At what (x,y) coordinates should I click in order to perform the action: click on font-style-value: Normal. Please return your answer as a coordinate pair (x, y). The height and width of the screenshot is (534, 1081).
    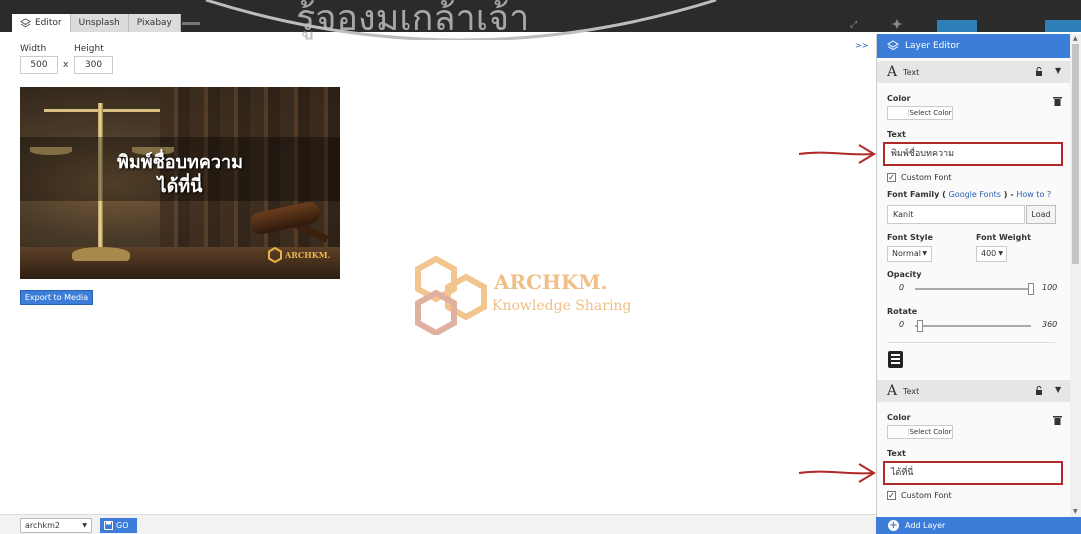
    Looking at the image, I should click on (906, 253).